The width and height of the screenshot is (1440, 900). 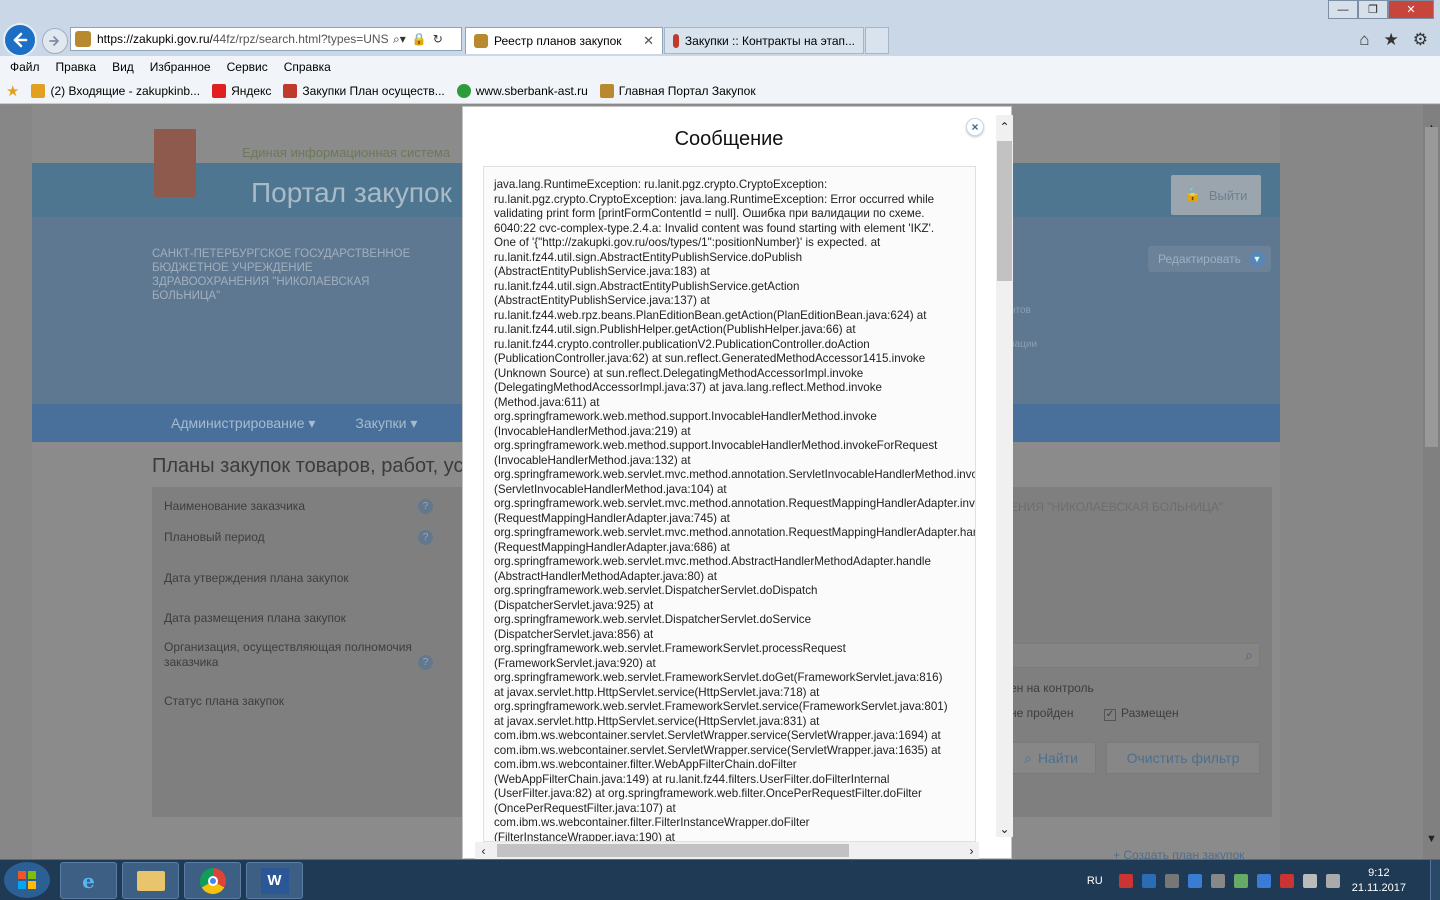 I want to click on menu-edit: Правка, so click(x=76, y=67).